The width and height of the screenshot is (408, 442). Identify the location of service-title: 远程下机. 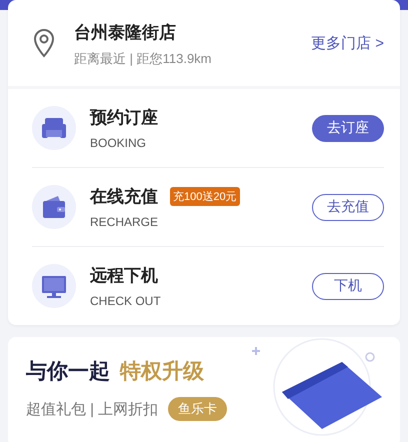
(124, 276).